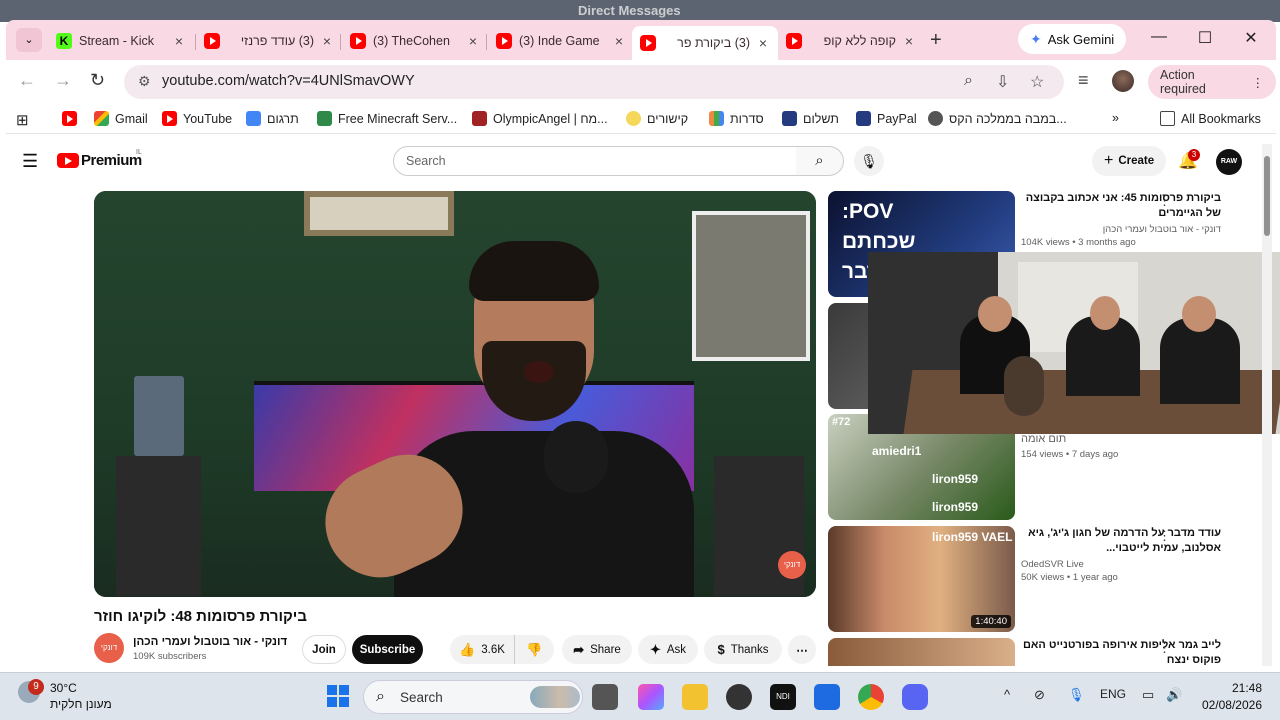  I want to click on language-indicator: ENG, so click(1113, 694).